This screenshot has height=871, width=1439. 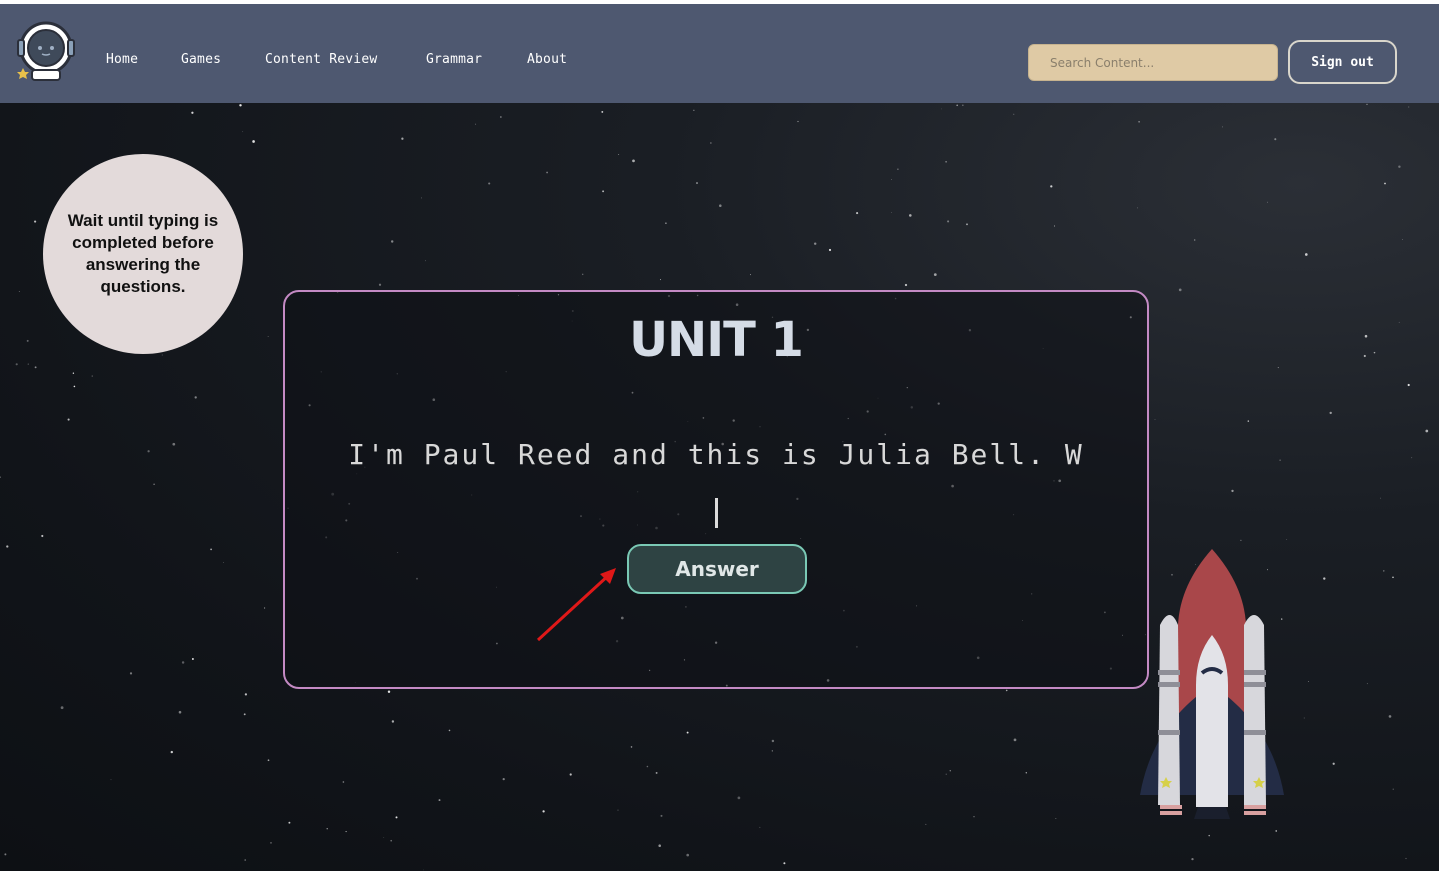 I want to click on search-input, so click(x=1153, y=62).